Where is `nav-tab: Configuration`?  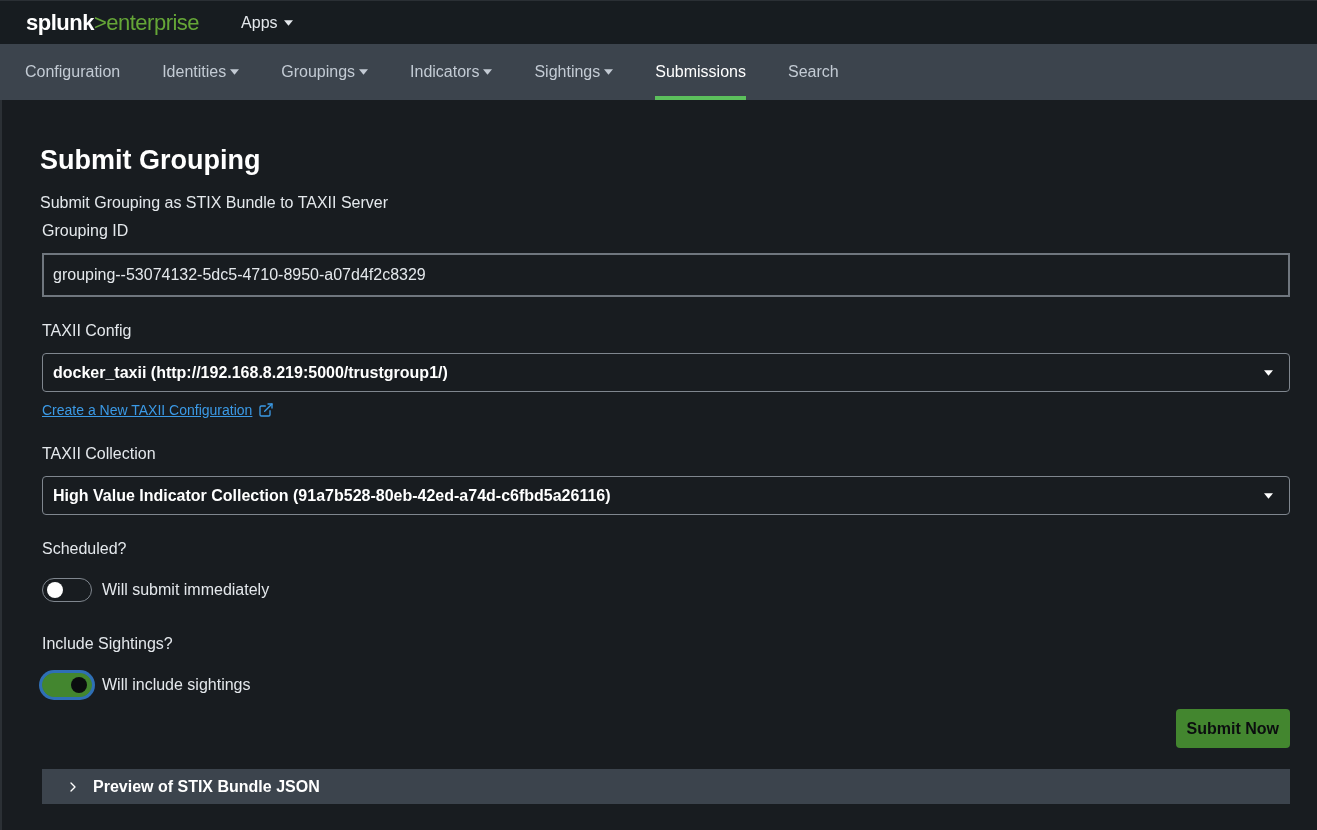
nav-tab: Configuration is located at coordinates (73, 72).